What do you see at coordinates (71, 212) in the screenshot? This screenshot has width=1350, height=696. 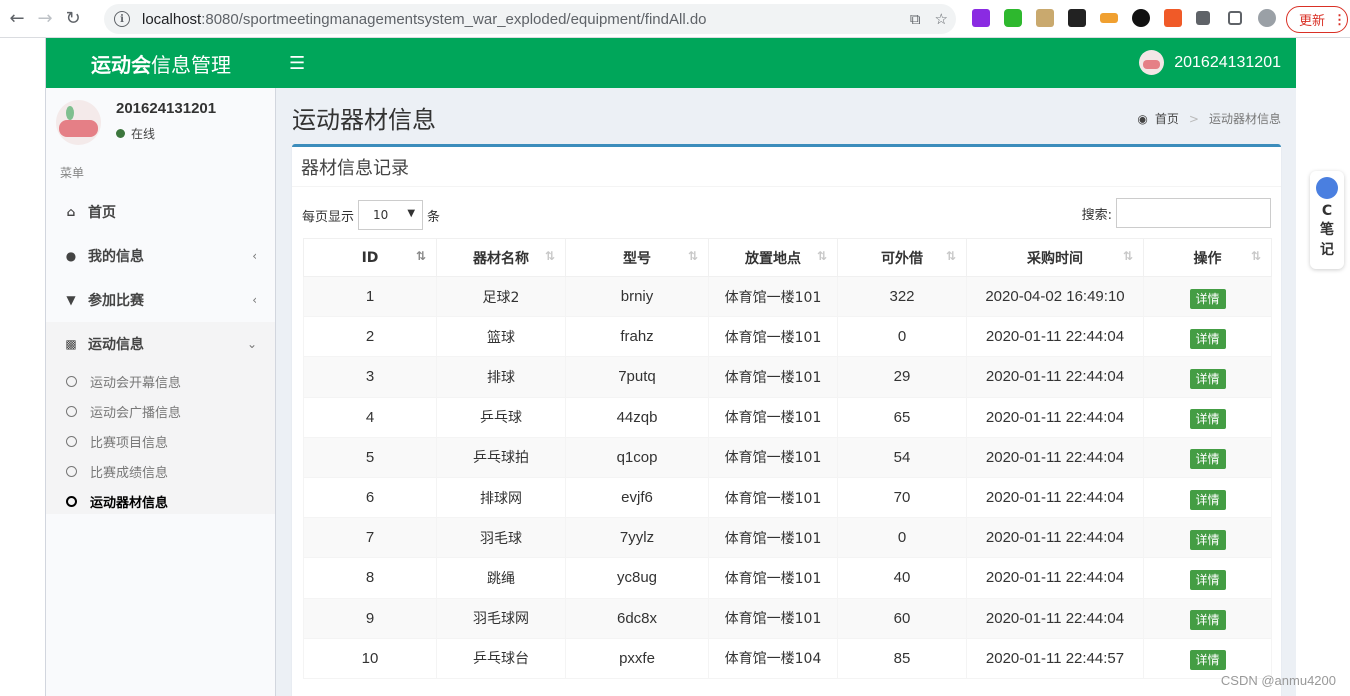 I see `home-icon: ⌂` at bounding box center [71, 212].